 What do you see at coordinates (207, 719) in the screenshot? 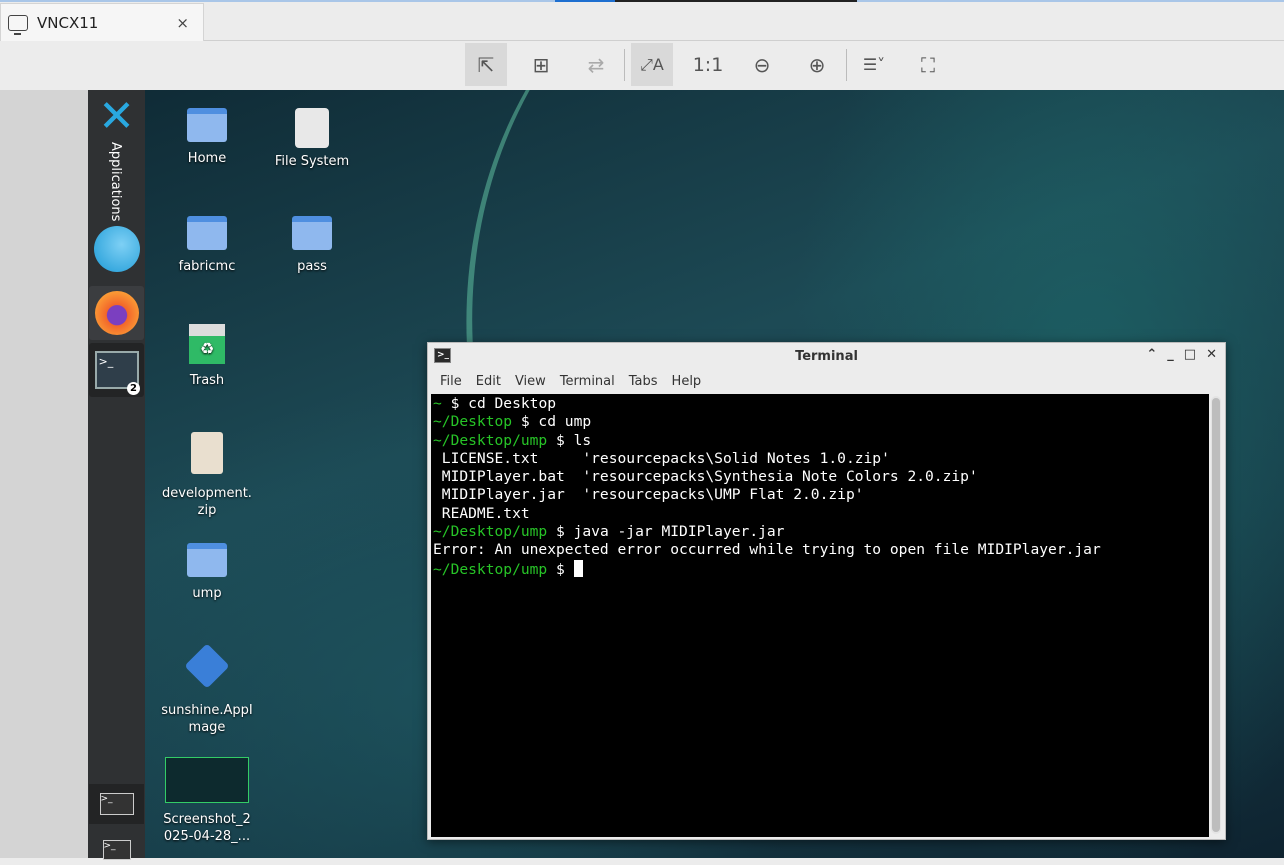
I see `icon-label: sunshine.AppImage` at bounding box center [207, 719].